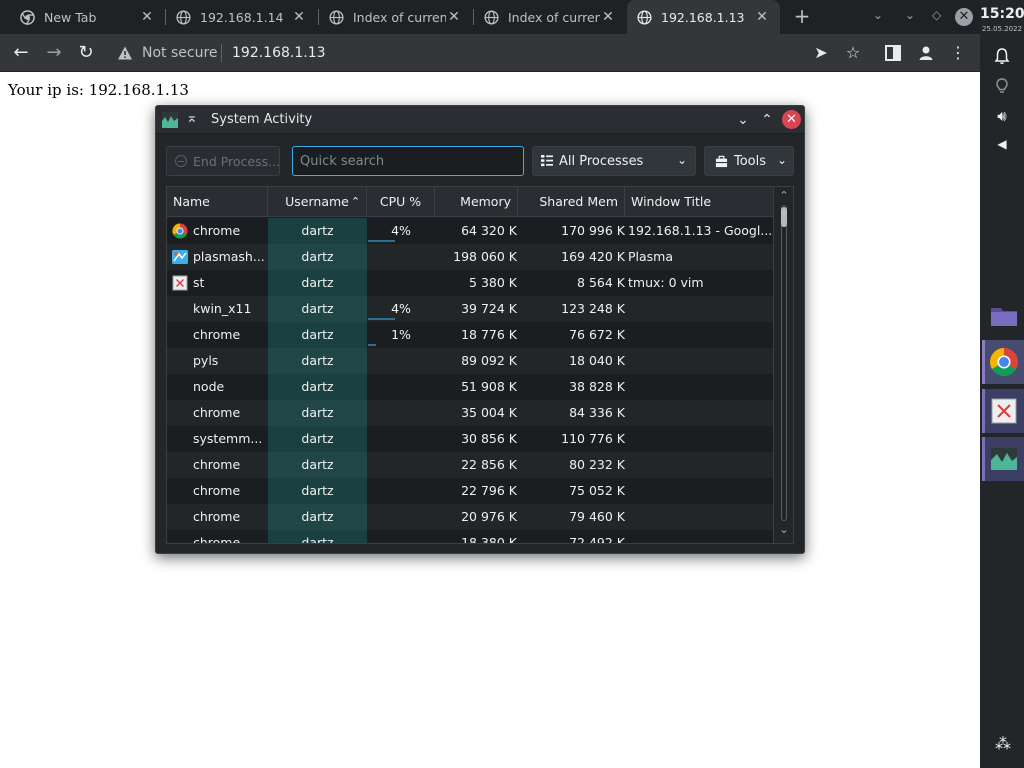  I want to click on process-shared-mem: 79 460 K, so click(597, 516).